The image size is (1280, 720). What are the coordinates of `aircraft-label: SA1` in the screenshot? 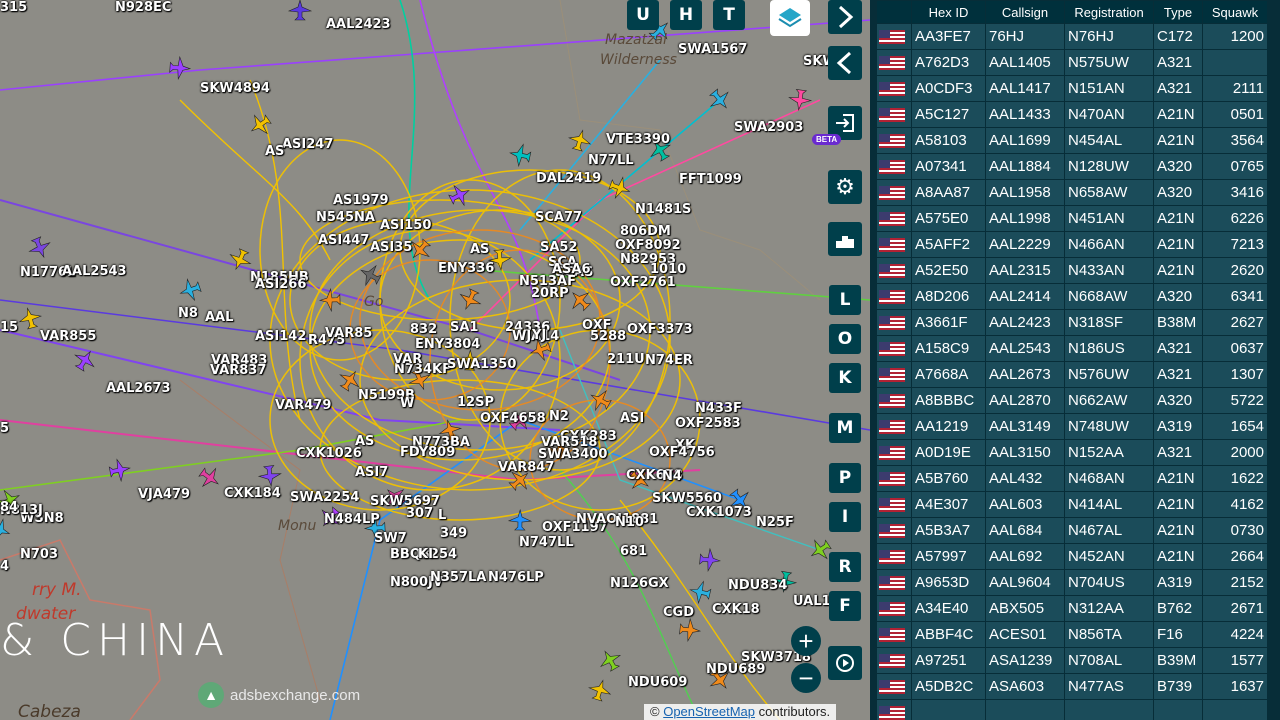 It's located at (464, 327).